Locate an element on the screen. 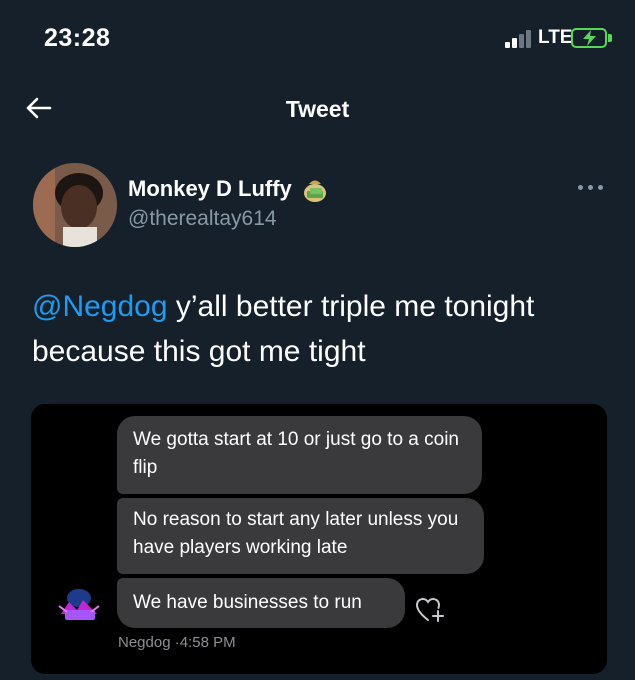 The image size is (635, 680). money-bag-emoji is located at coordinates (314, 191).